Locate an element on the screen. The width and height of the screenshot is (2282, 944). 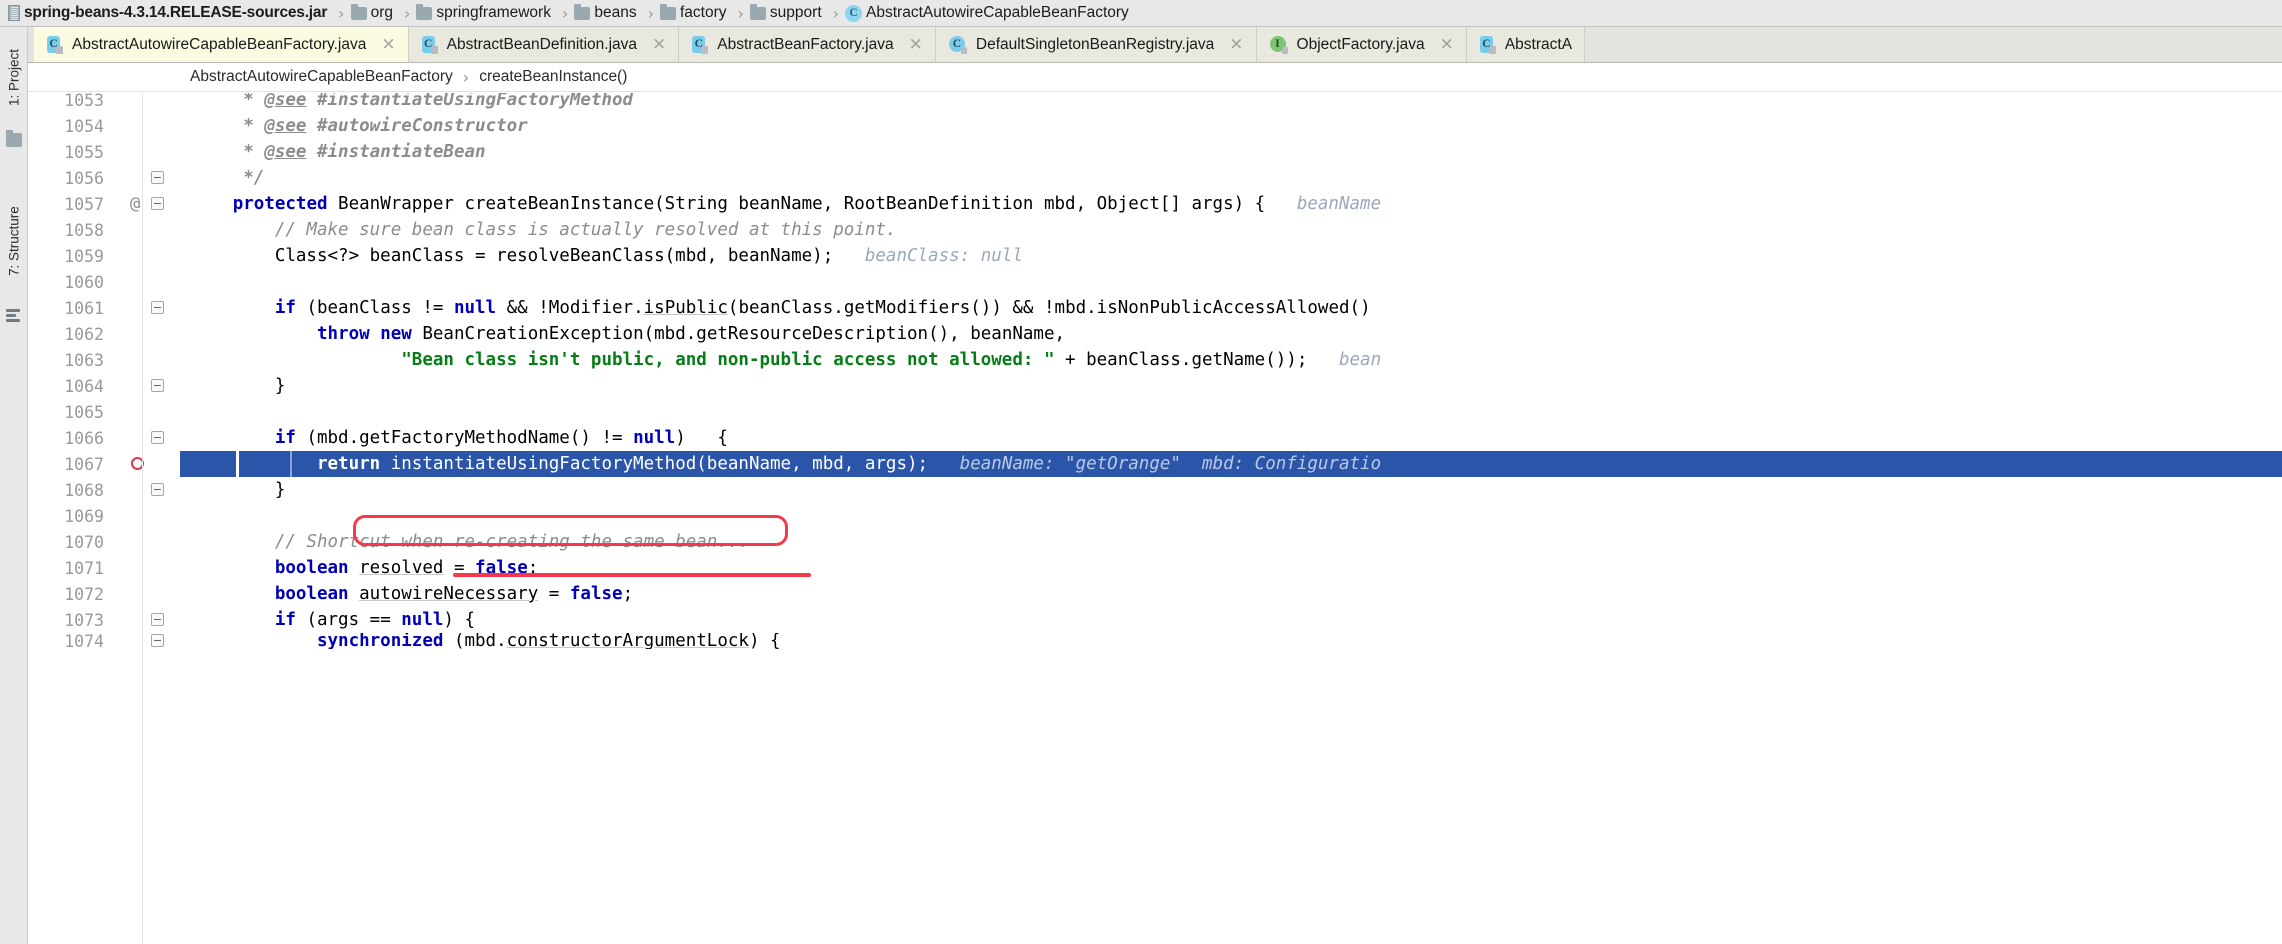
tab-defaultsingletonbeanregistry: C DefaultSingletonBeanRegistry.java × is located at coordinates (1096, 44).